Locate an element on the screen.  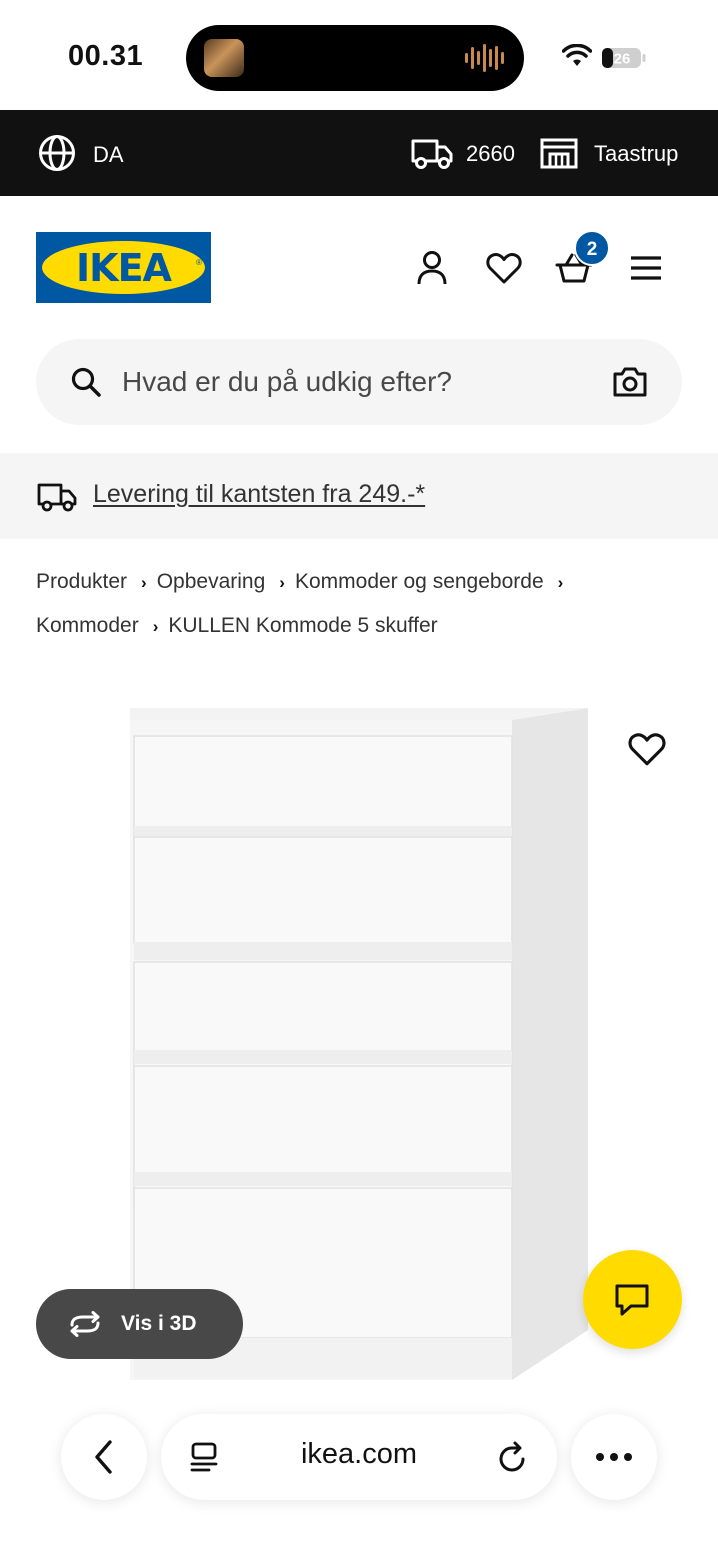
chat-button is located at coordinates (632, 1299).